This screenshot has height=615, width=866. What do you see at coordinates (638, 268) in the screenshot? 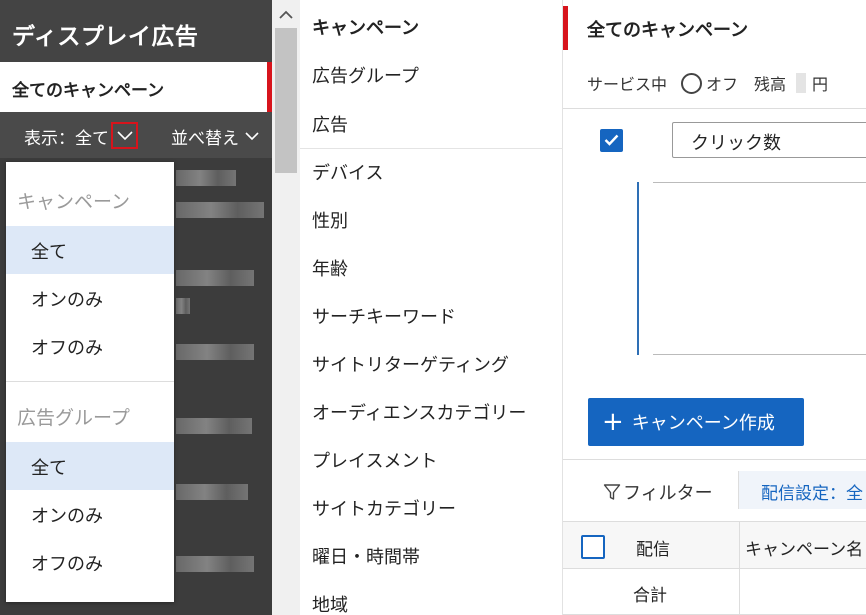
I see `chart-y-axis` at bounding box center [638, 268].